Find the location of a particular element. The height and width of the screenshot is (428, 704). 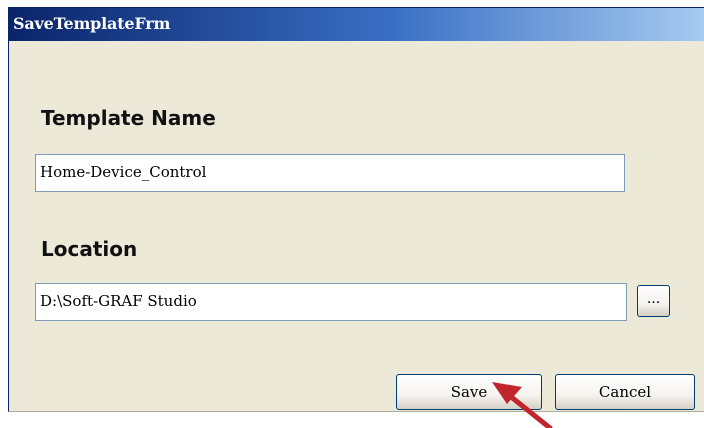

template-name-input: Home-Device_Control is located at coordinates (330, 173).